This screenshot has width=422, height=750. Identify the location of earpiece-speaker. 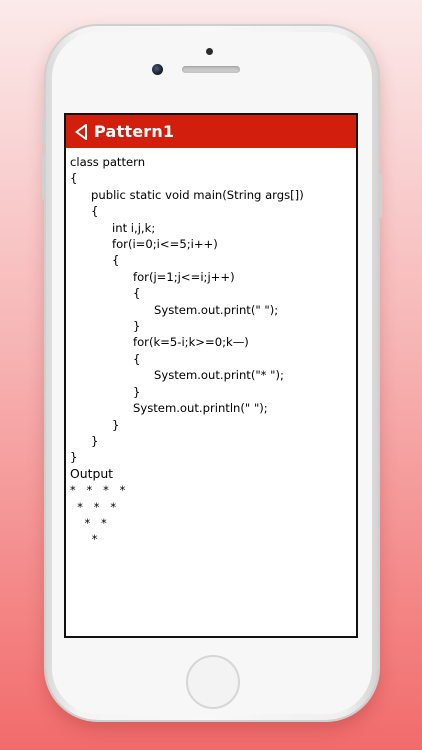
(211, 69).